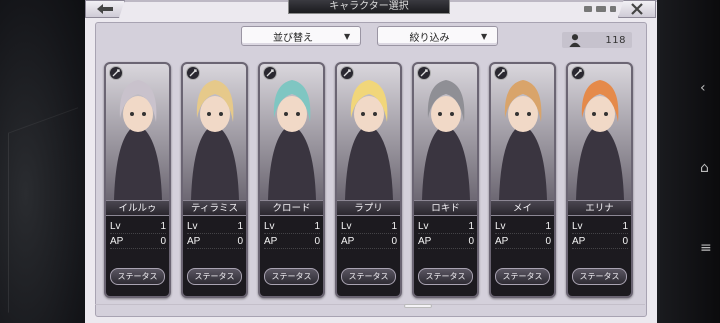  Describe the element at coordinates (445, 208) in the screenshot. I see `character-name: ロキド` at that location.